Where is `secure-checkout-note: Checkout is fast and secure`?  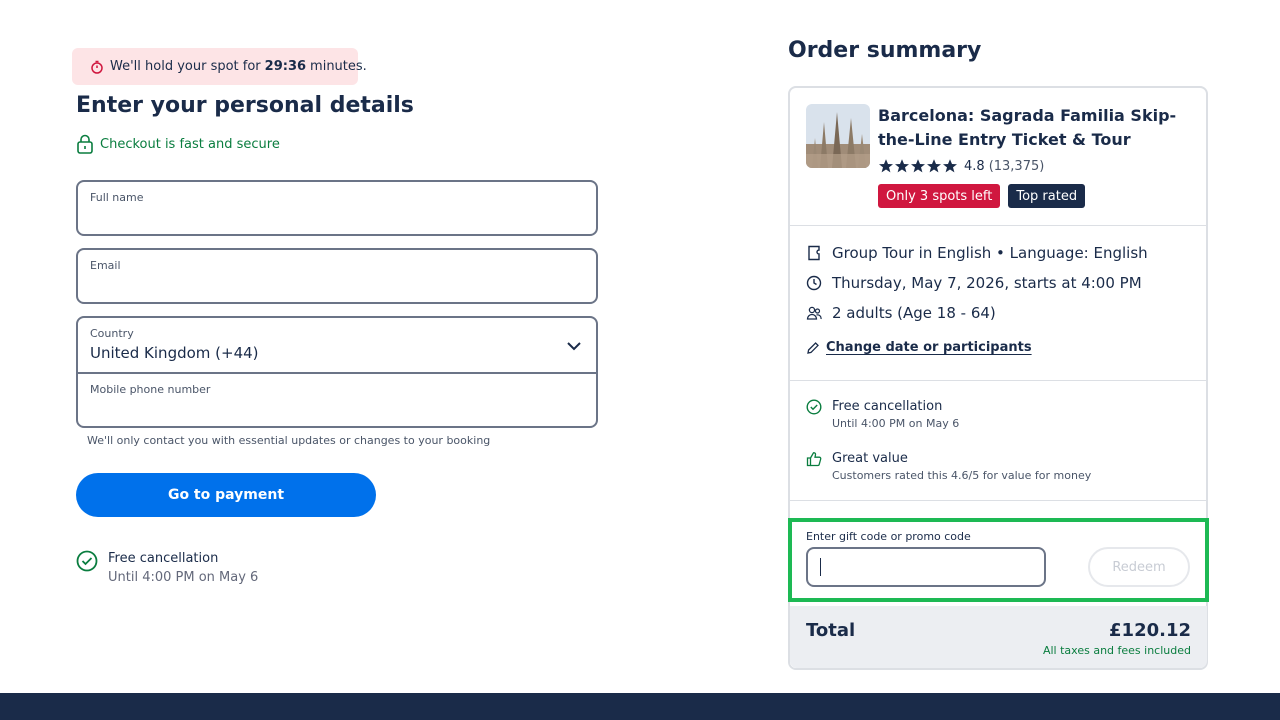 secure-checkout-note: Checkout is fast and secure is located at coordinates (178, 144).